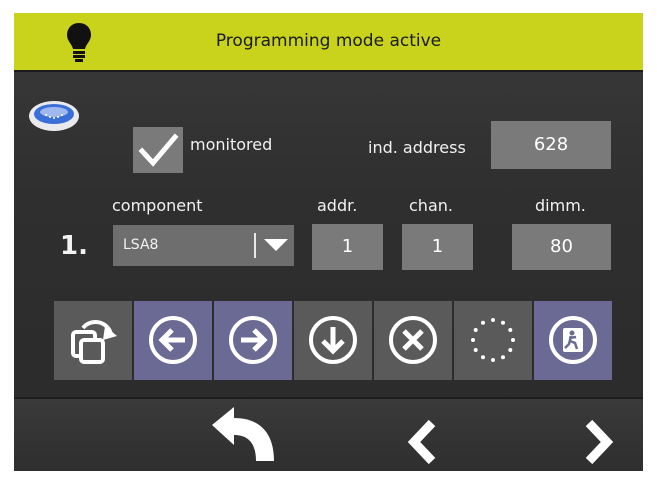 Image resolution: width=657 pixels, height=484 pixels. I want to click on arrow-down-button, so click(333, 340).